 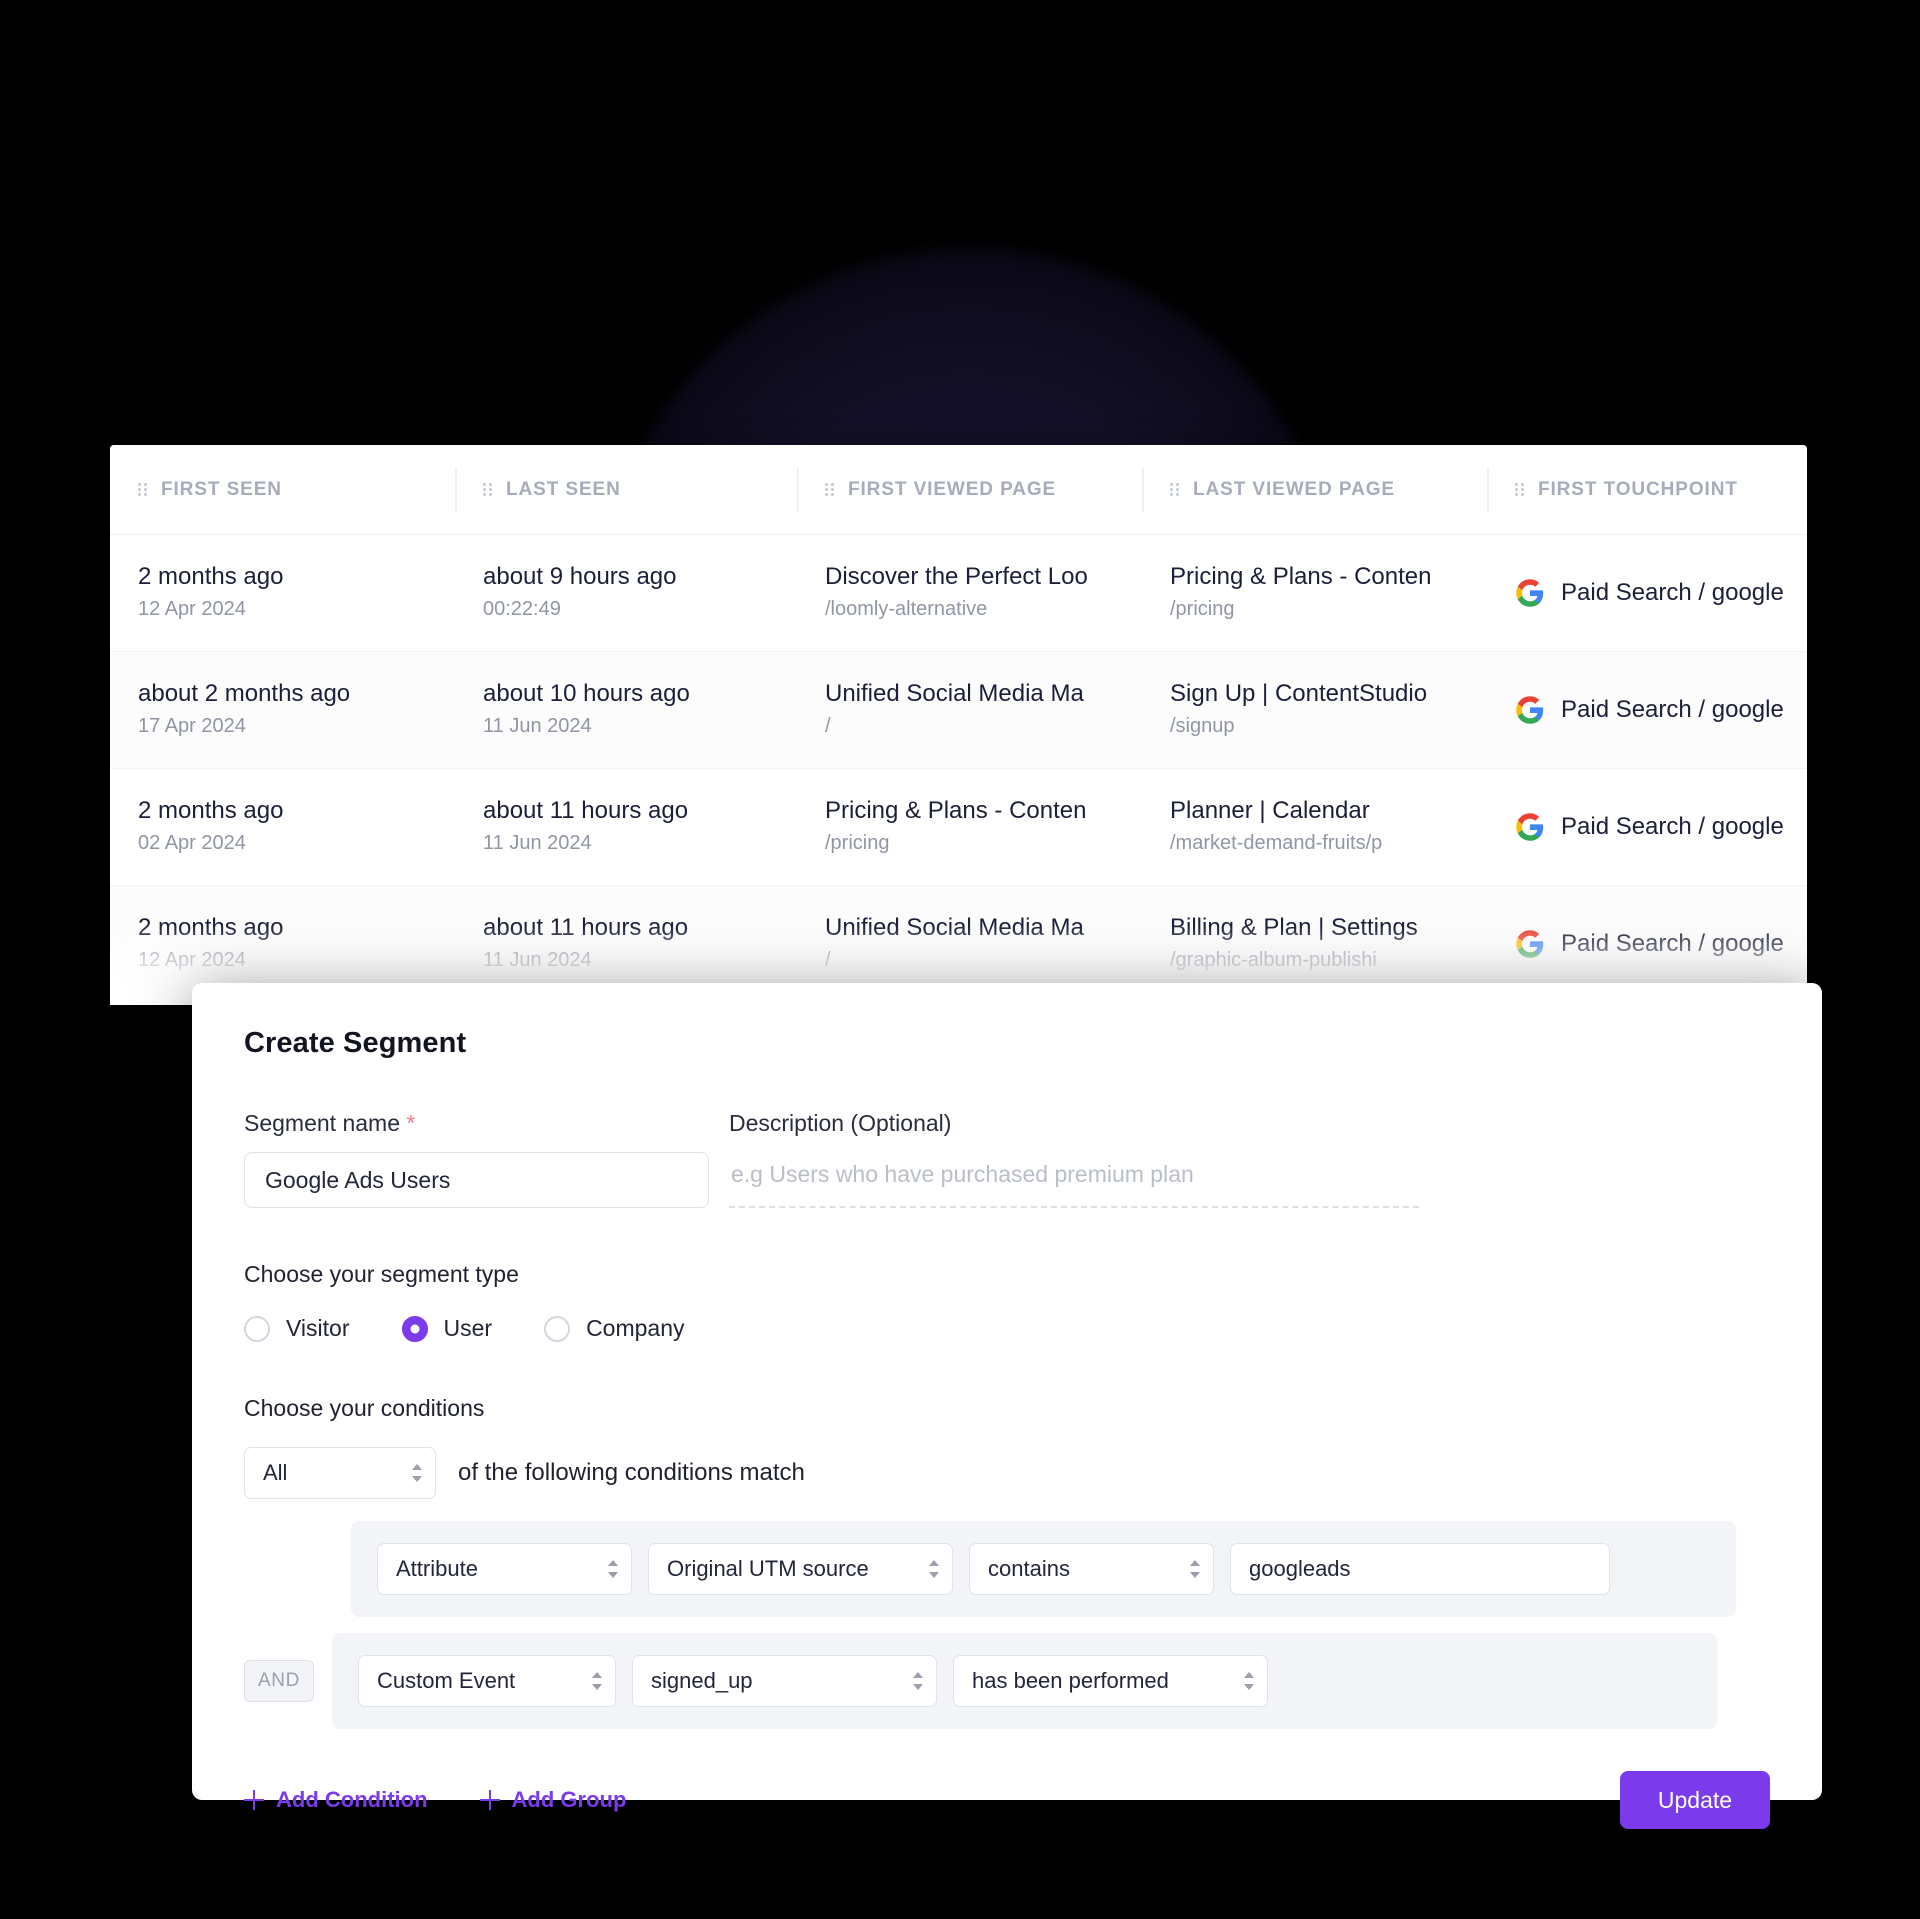 What do you see at coordinates (1029, 1568) in the screenshot?
I see `condition-1-operator-value: contains` at bounding box center [1029, 1568].